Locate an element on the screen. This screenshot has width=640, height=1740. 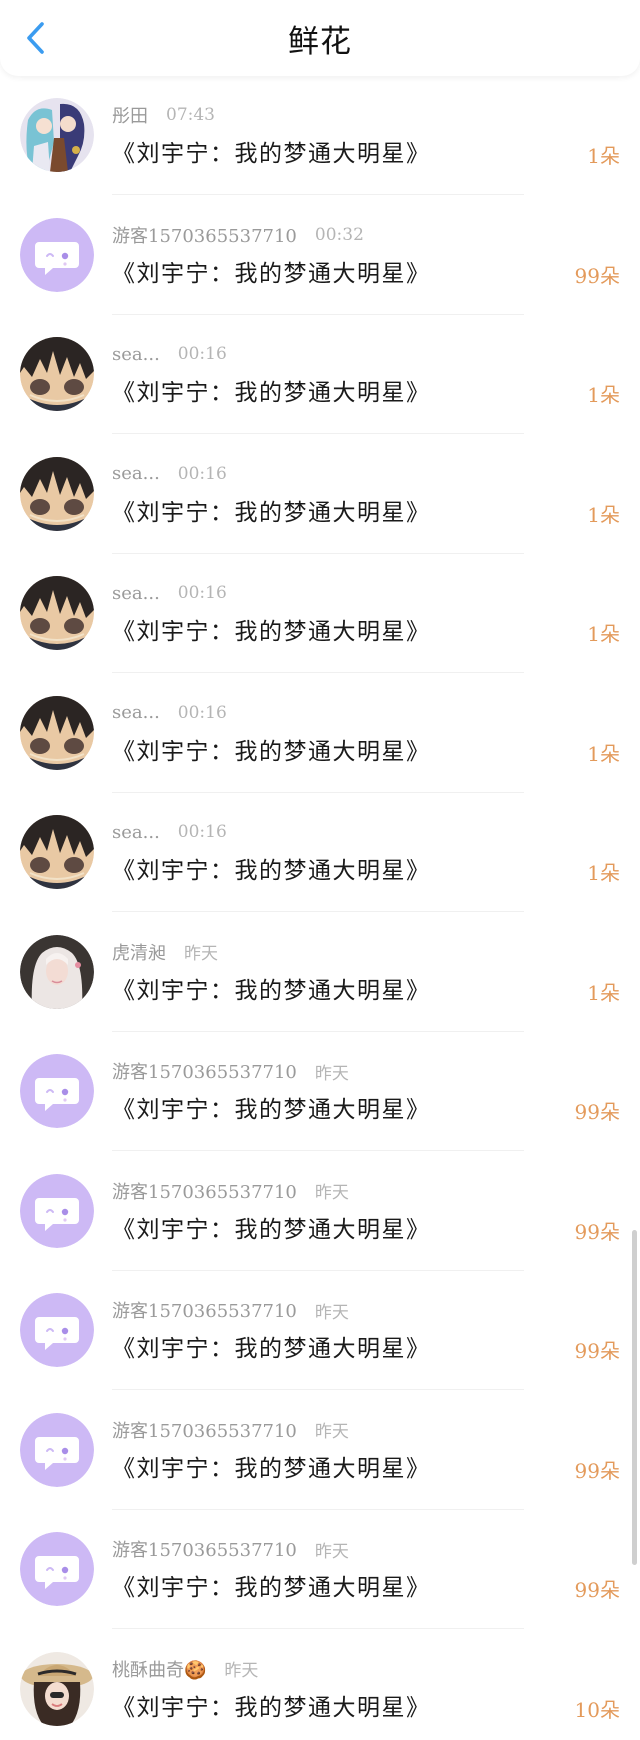
send-time: 00:32 is located at coordinates (339, 234).